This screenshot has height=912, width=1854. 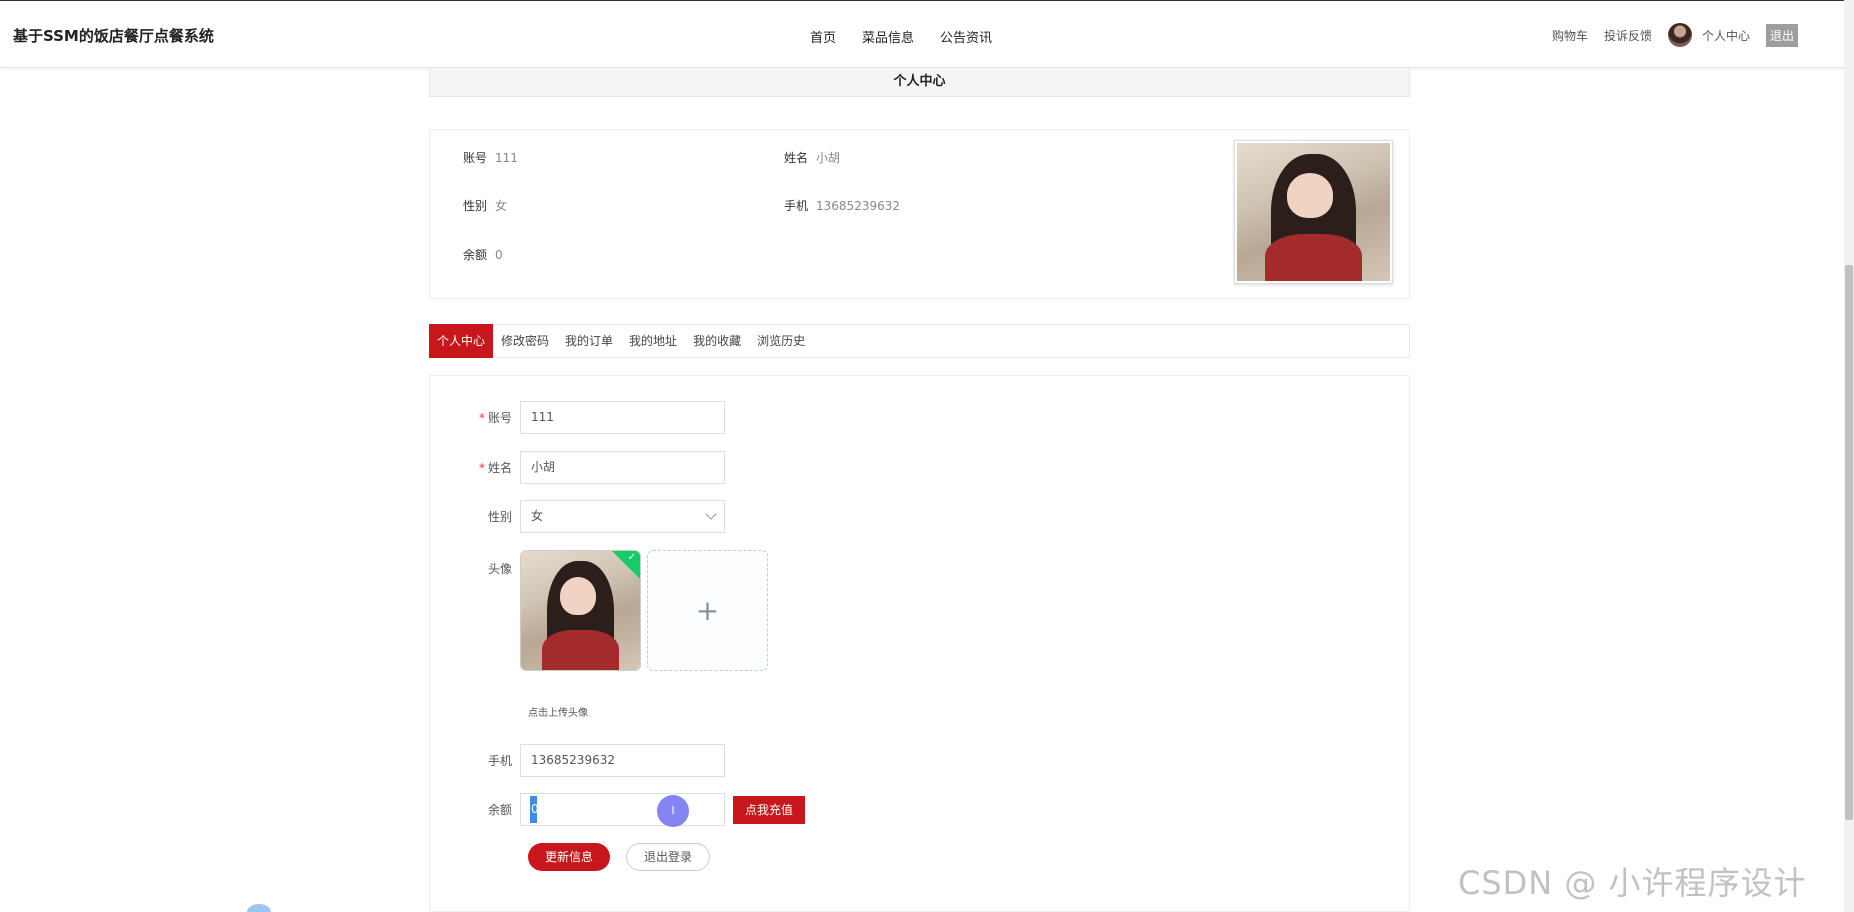 I want to click on upload-add-button: +, so click(x=707, y=610).